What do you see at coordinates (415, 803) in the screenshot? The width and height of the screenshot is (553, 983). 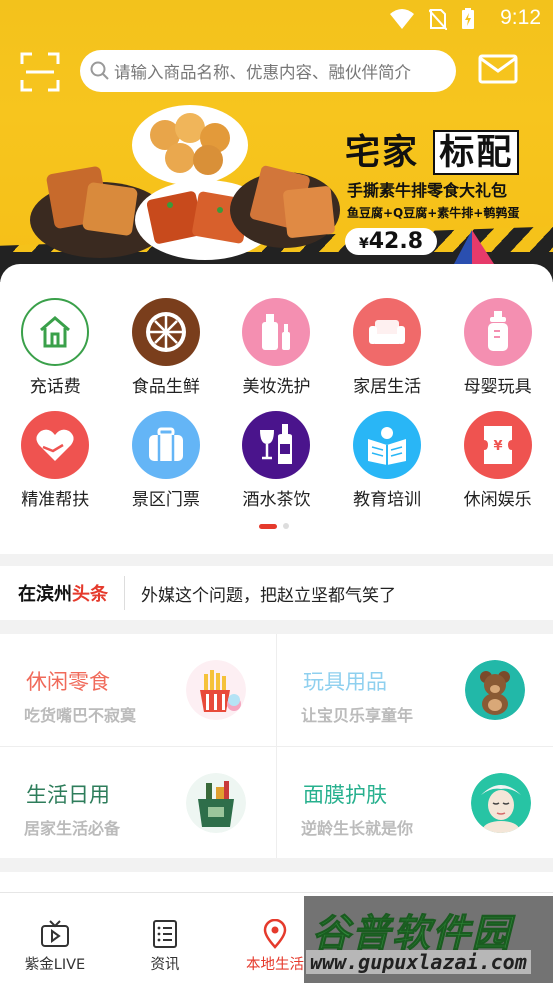 I see `promo-card-skincare: 面膜护肤 逆龄生长就是你` at bounding box center [415, 803].